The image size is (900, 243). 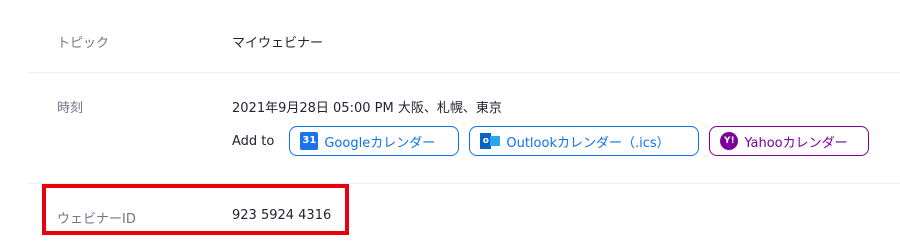 I want to click on google-calendar-button: 31 Googleカレンダー, so click(x=374, y=141).